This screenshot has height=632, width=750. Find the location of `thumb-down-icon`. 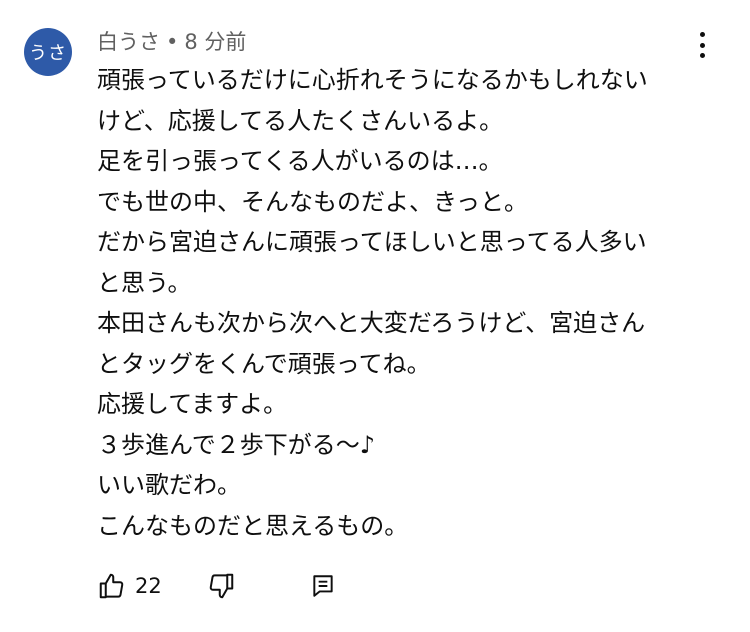

thumb-down-icon is located at coordinates (221, 586).